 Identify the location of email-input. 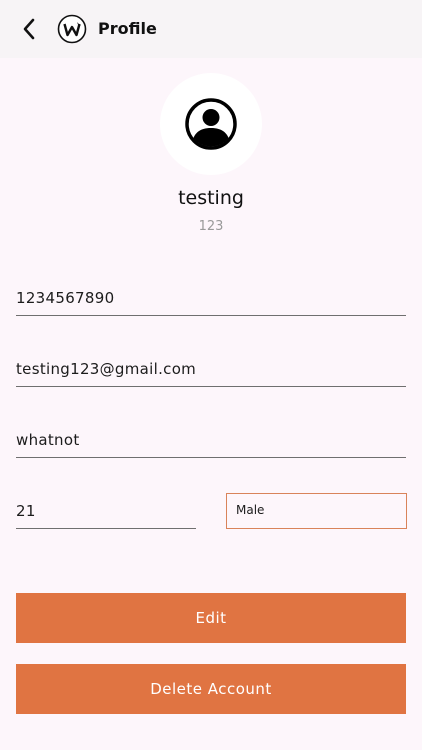
(211, 369).